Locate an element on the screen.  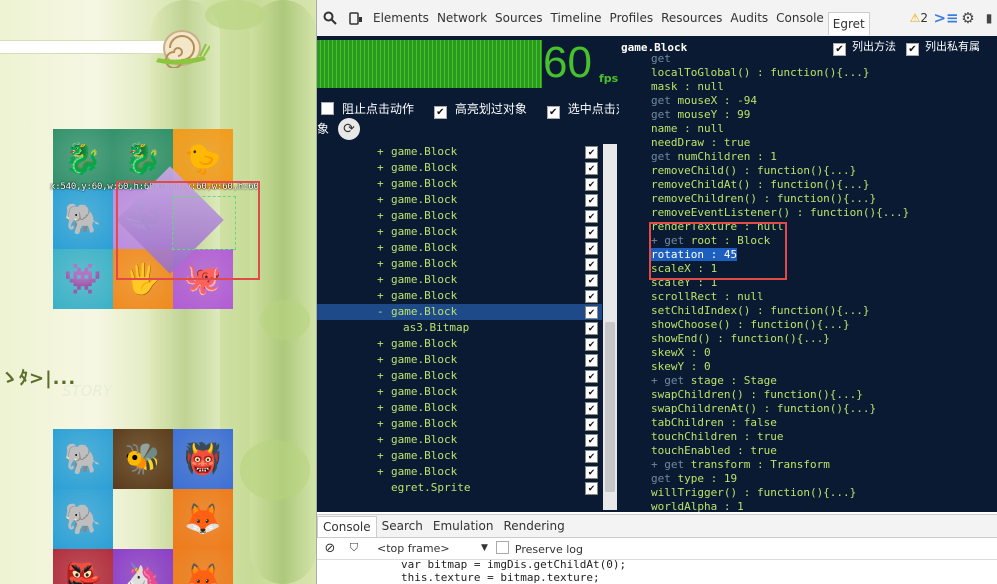
property-row: + get transform : Transform is located at coordinates (780, 465).